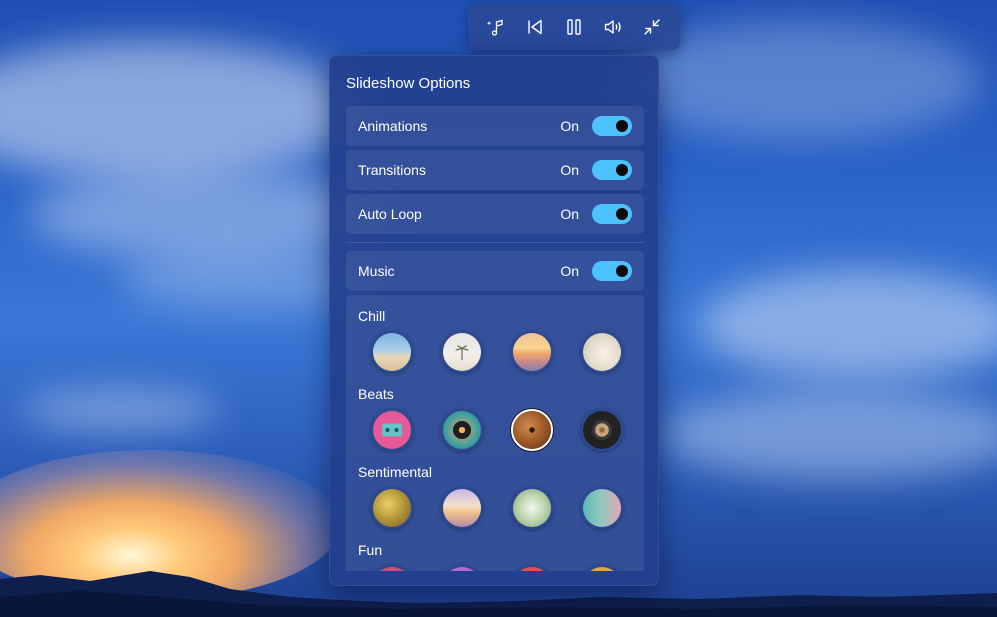  I want to click on golden-bokeh-thumbnail, so click(392, 508).